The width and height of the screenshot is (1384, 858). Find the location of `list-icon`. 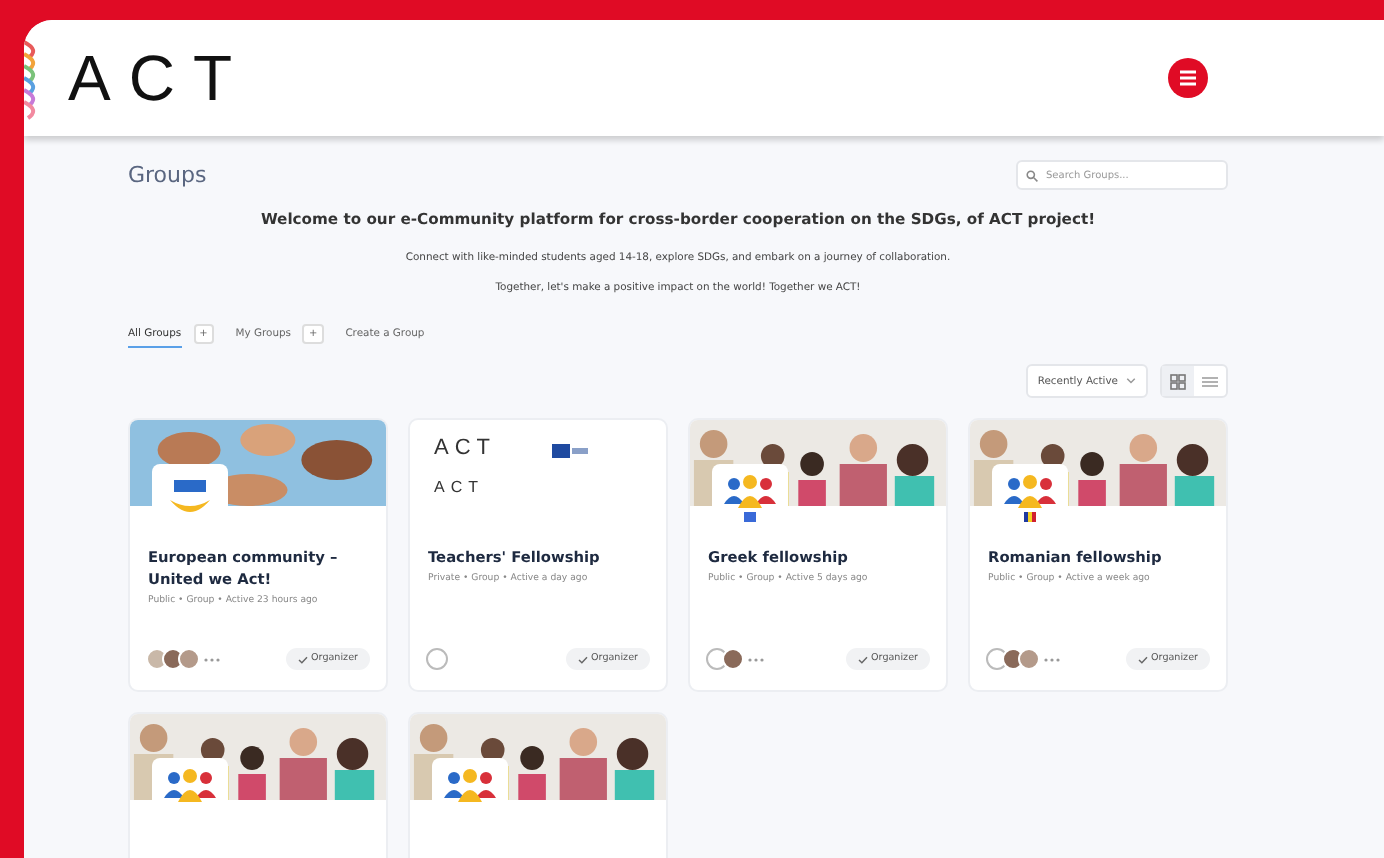

list-icon is located at coordinates (1210, 381).